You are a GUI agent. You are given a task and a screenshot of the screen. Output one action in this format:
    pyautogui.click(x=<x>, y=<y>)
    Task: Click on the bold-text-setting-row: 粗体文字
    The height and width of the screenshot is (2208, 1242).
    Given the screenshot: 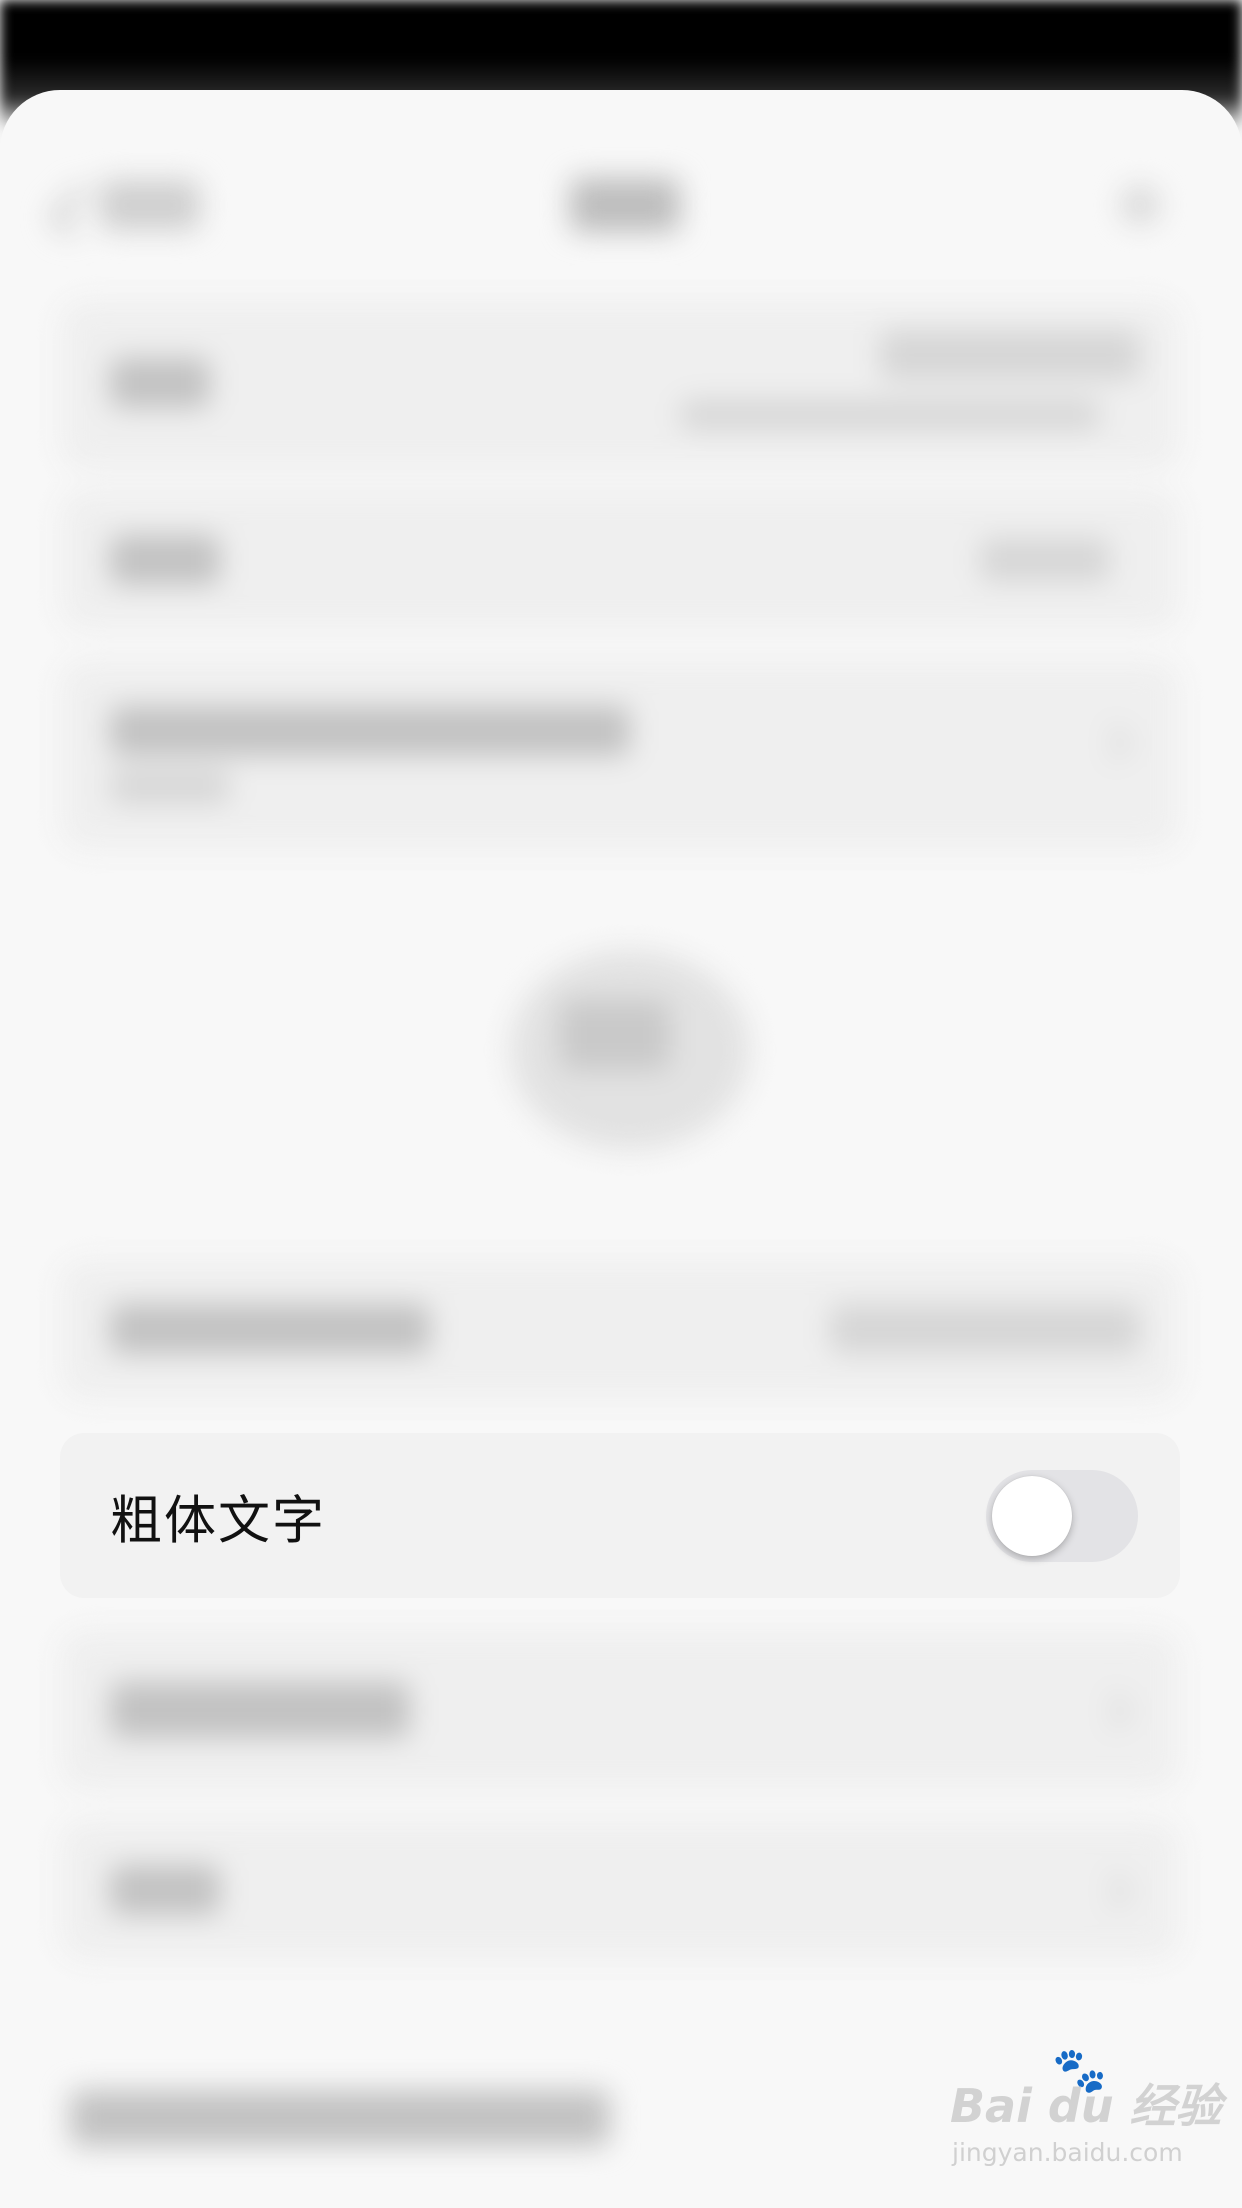 What is the action you would take?
    pyautogui.click(x=620, y=1515)
    